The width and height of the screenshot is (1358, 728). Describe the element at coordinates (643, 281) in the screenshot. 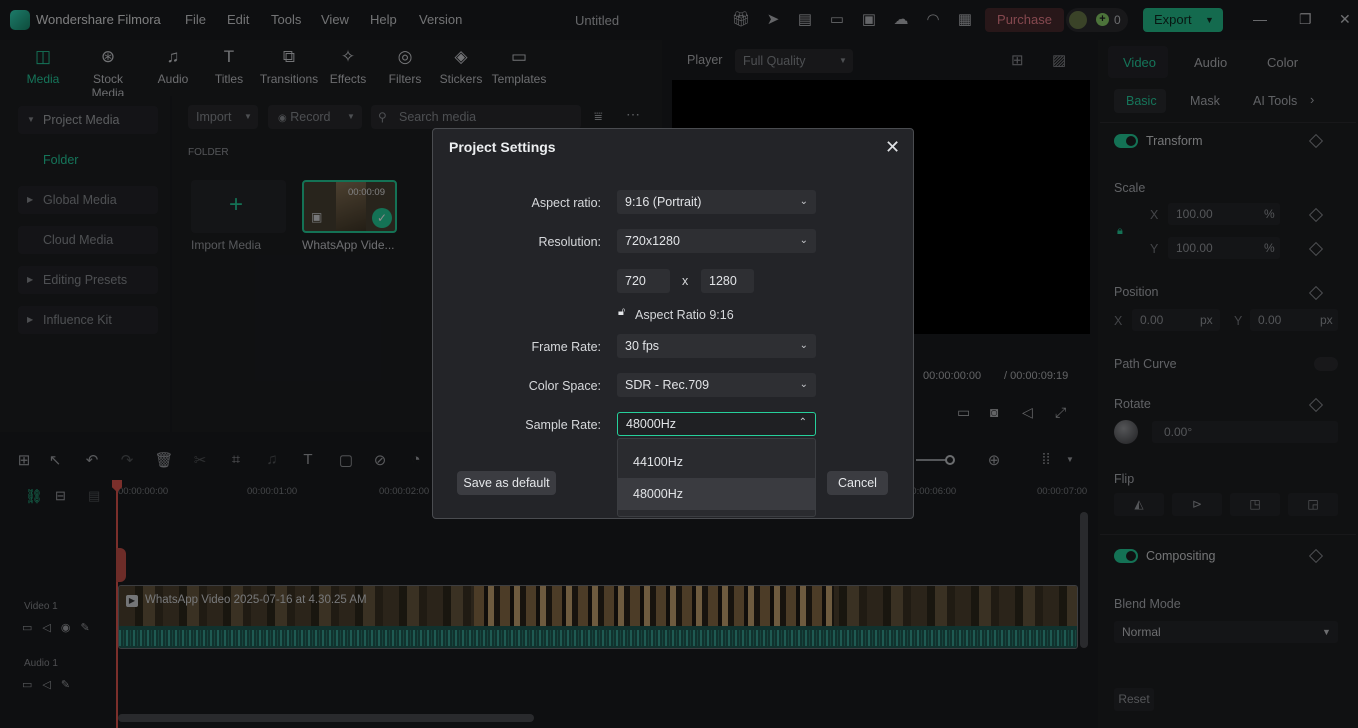

I see `width-input: 720` at that location.